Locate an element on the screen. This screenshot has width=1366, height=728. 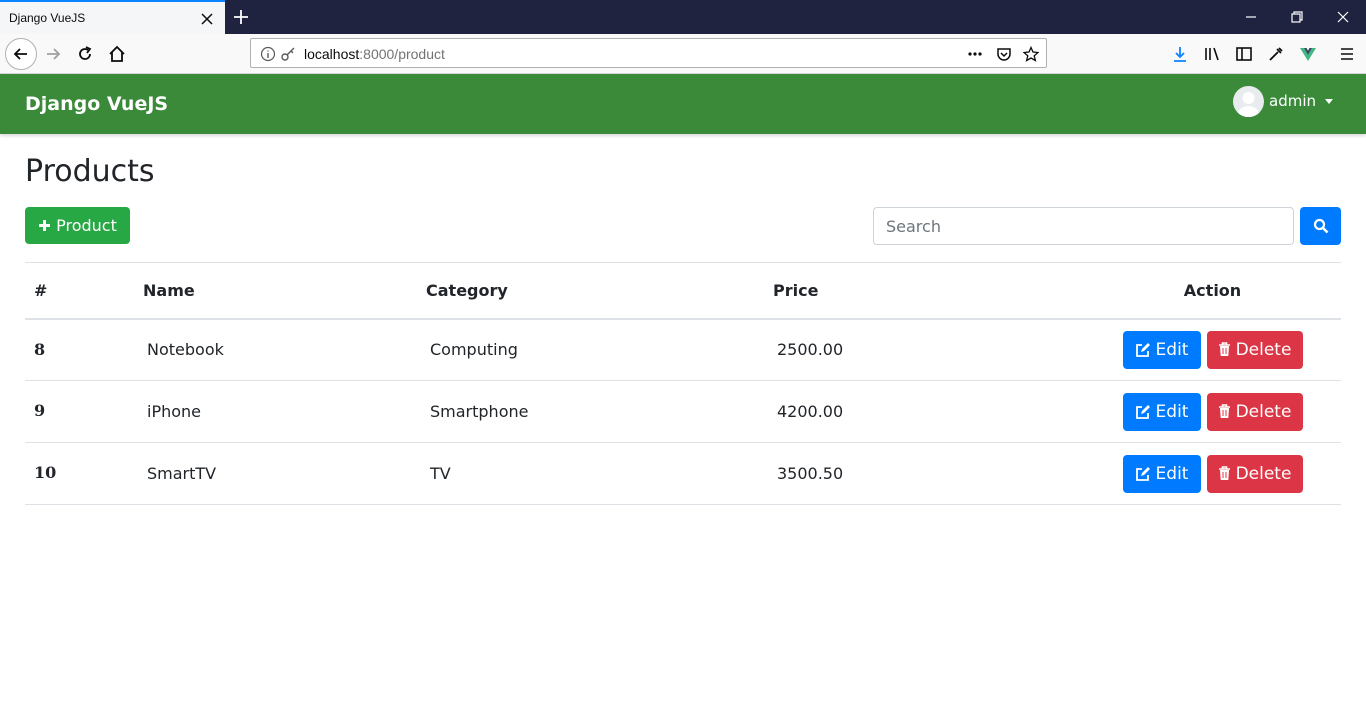
avatar is located at coordinates (1248, 101).